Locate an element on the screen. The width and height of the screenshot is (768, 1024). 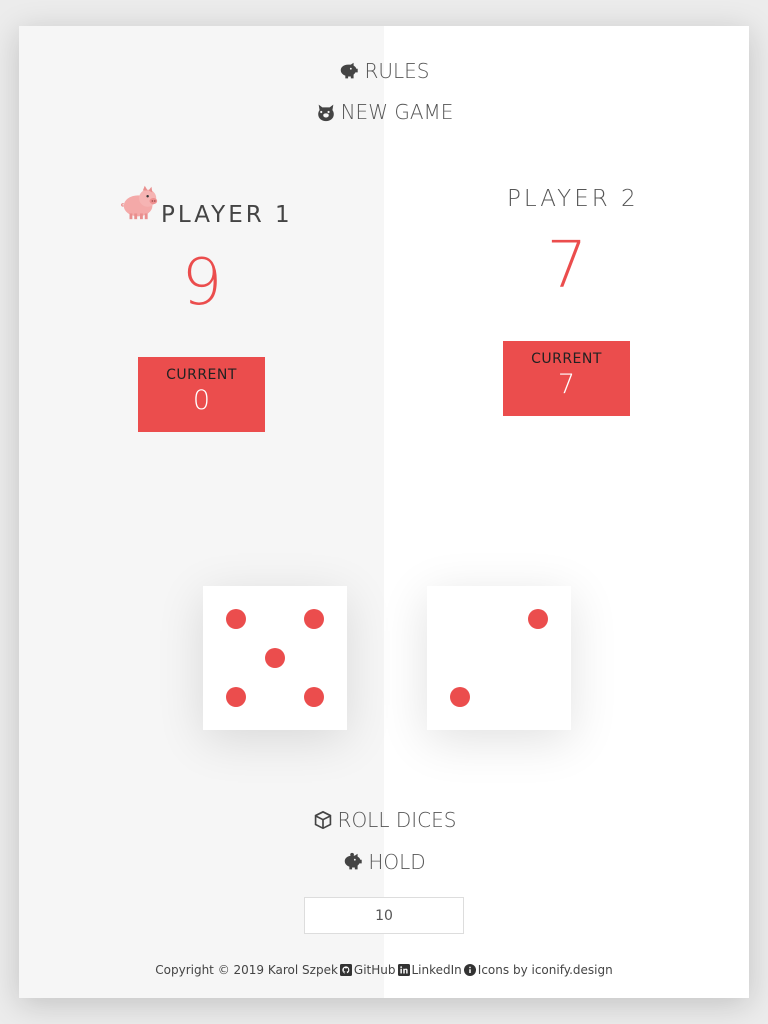
player-2-name: PLAYER 2 is located at coordinates (573, 199).